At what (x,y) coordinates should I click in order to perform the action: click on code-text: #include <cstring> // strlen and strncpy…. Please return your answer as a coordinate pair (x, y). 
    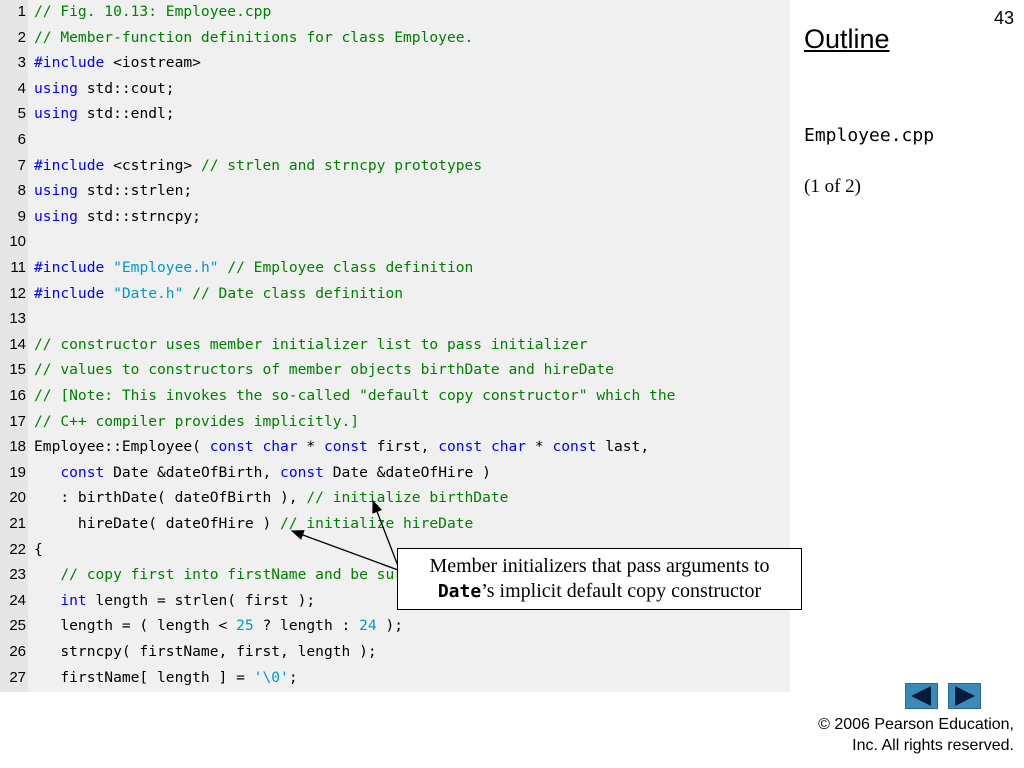
    Looking at the image, I should click on (258, 165).